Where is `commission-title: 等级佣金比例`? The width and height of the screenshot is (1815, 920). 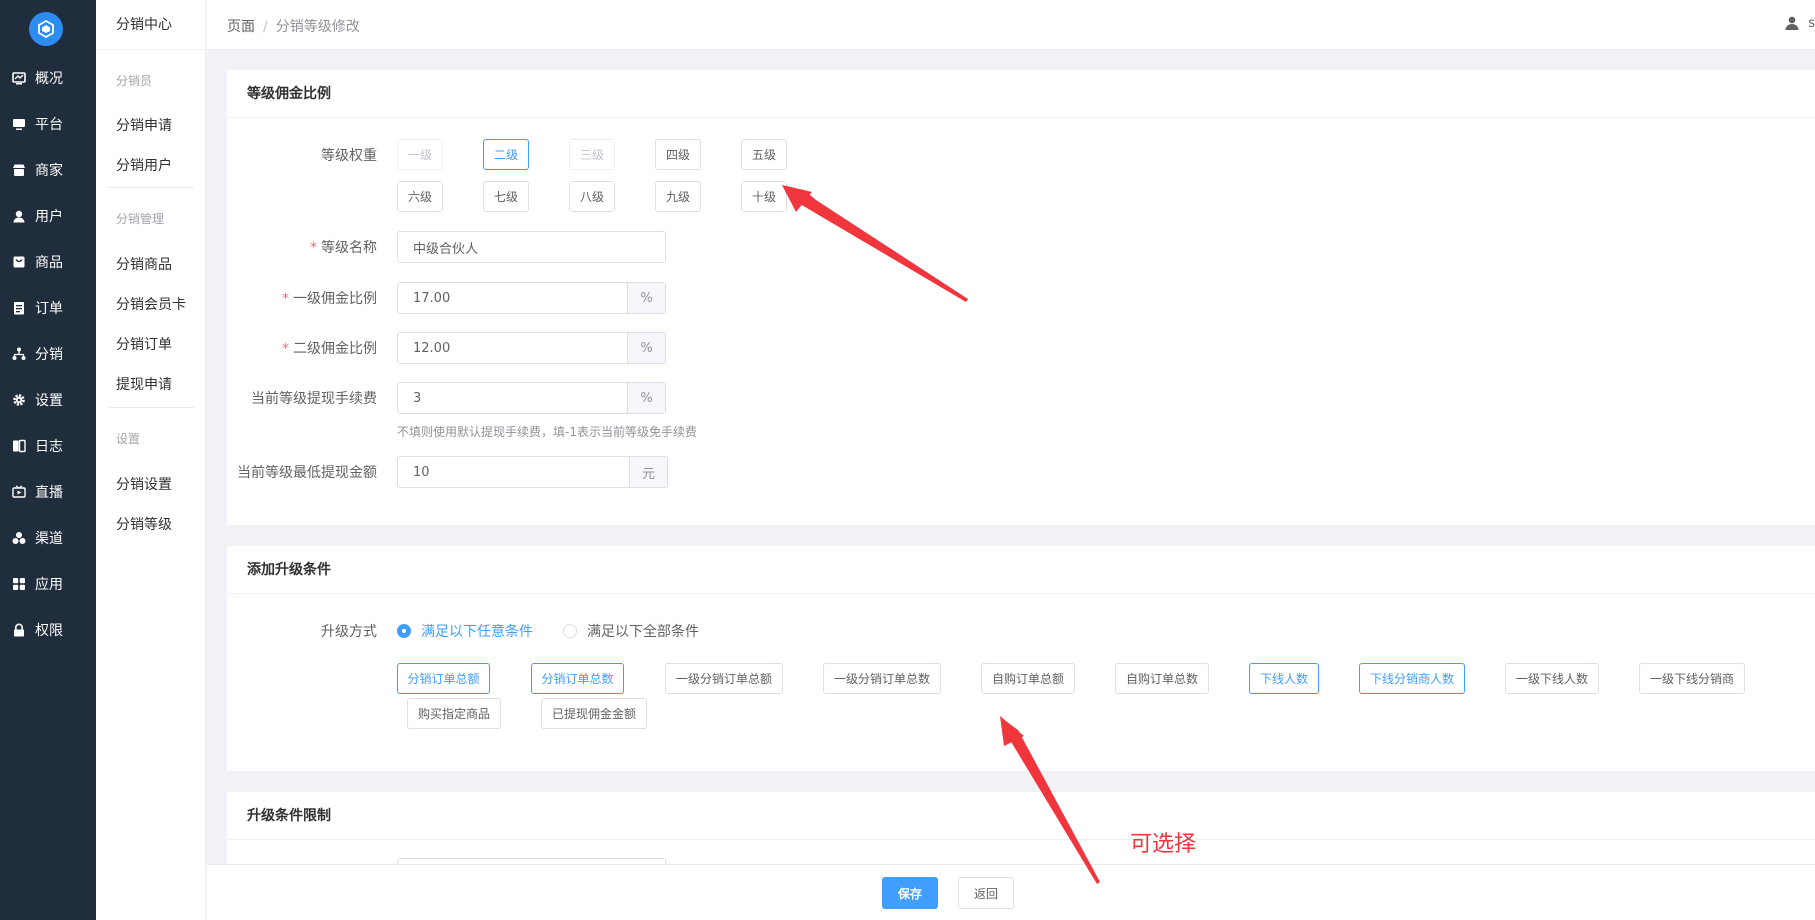 commission-title: 等级佣金比例 is located at coordinates (1021, 94).